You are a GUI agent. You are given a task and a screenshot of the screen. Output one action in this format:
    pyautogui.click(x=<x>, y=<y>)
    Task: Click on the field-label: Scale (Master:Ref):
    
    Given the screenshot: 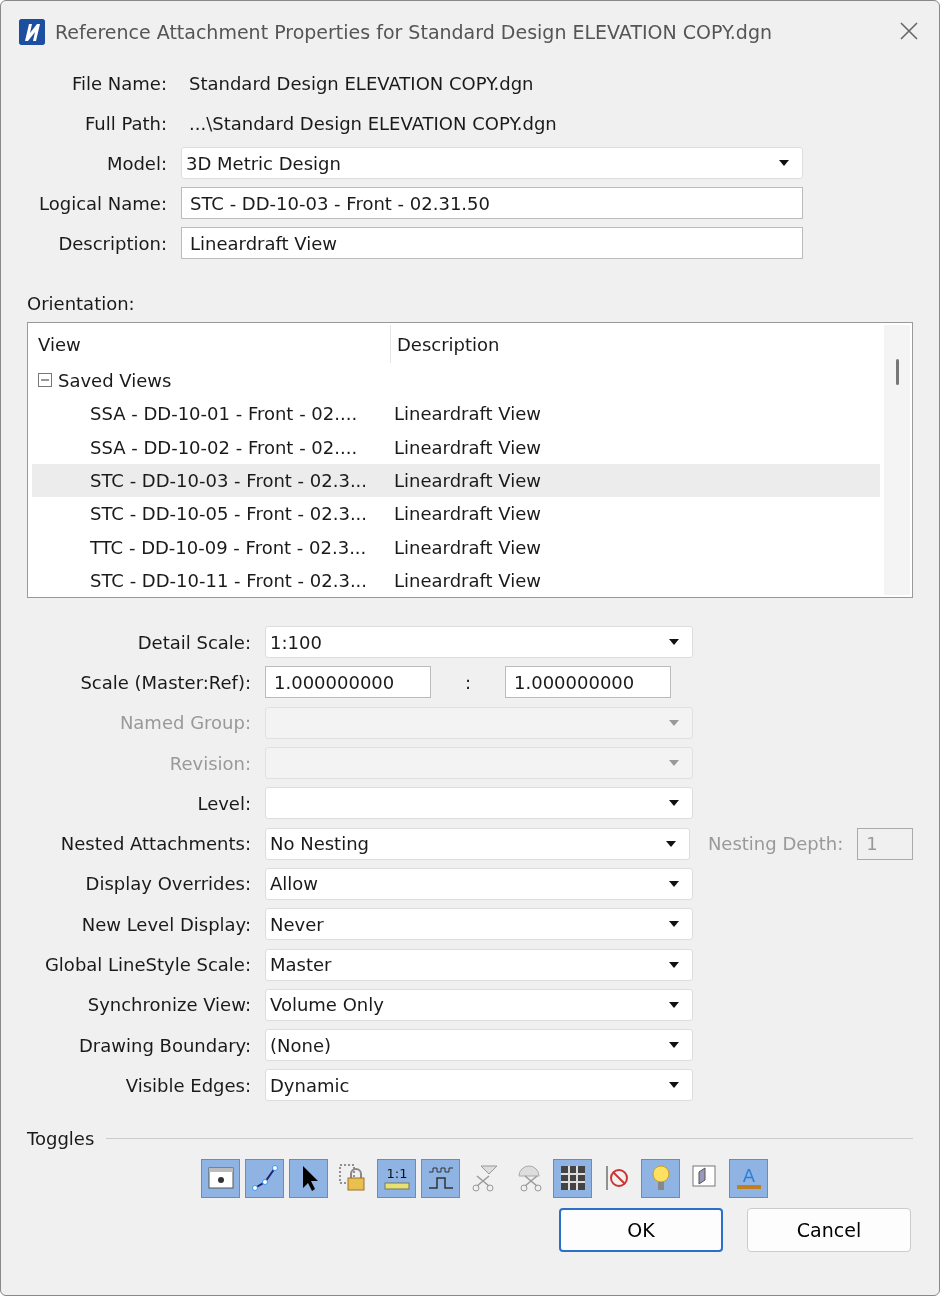 What is the action you would take?
    pyautogui.click(x=165, y=682)
    